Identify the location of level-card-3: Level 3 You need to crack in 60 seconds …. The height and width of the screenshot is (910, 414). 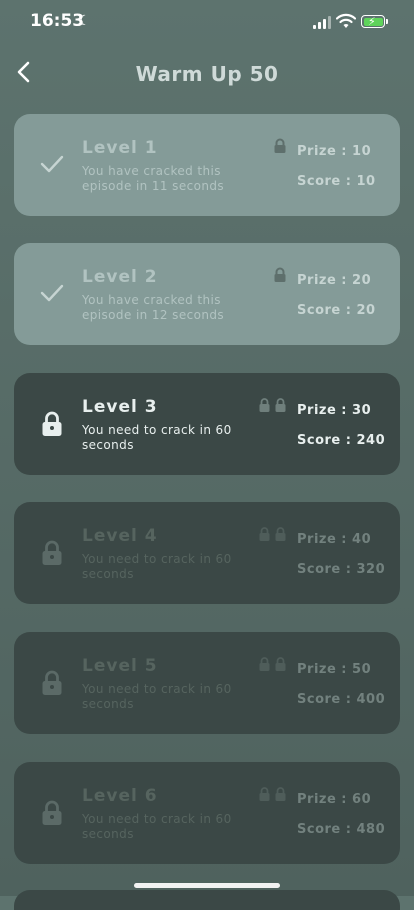
(207, 424).